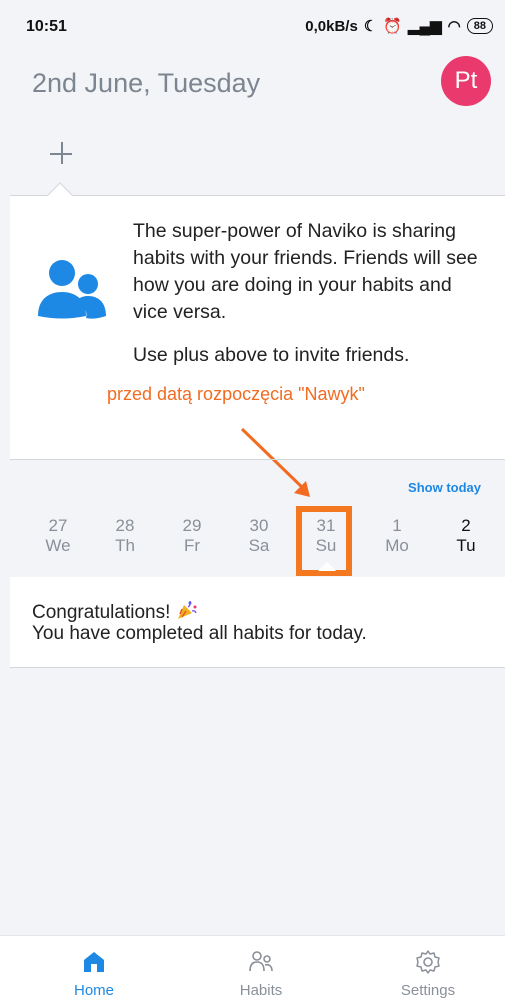  Describe the element at coordinates (397, 545) in the screenshot. I see `day-weekday: Mo` at that location.